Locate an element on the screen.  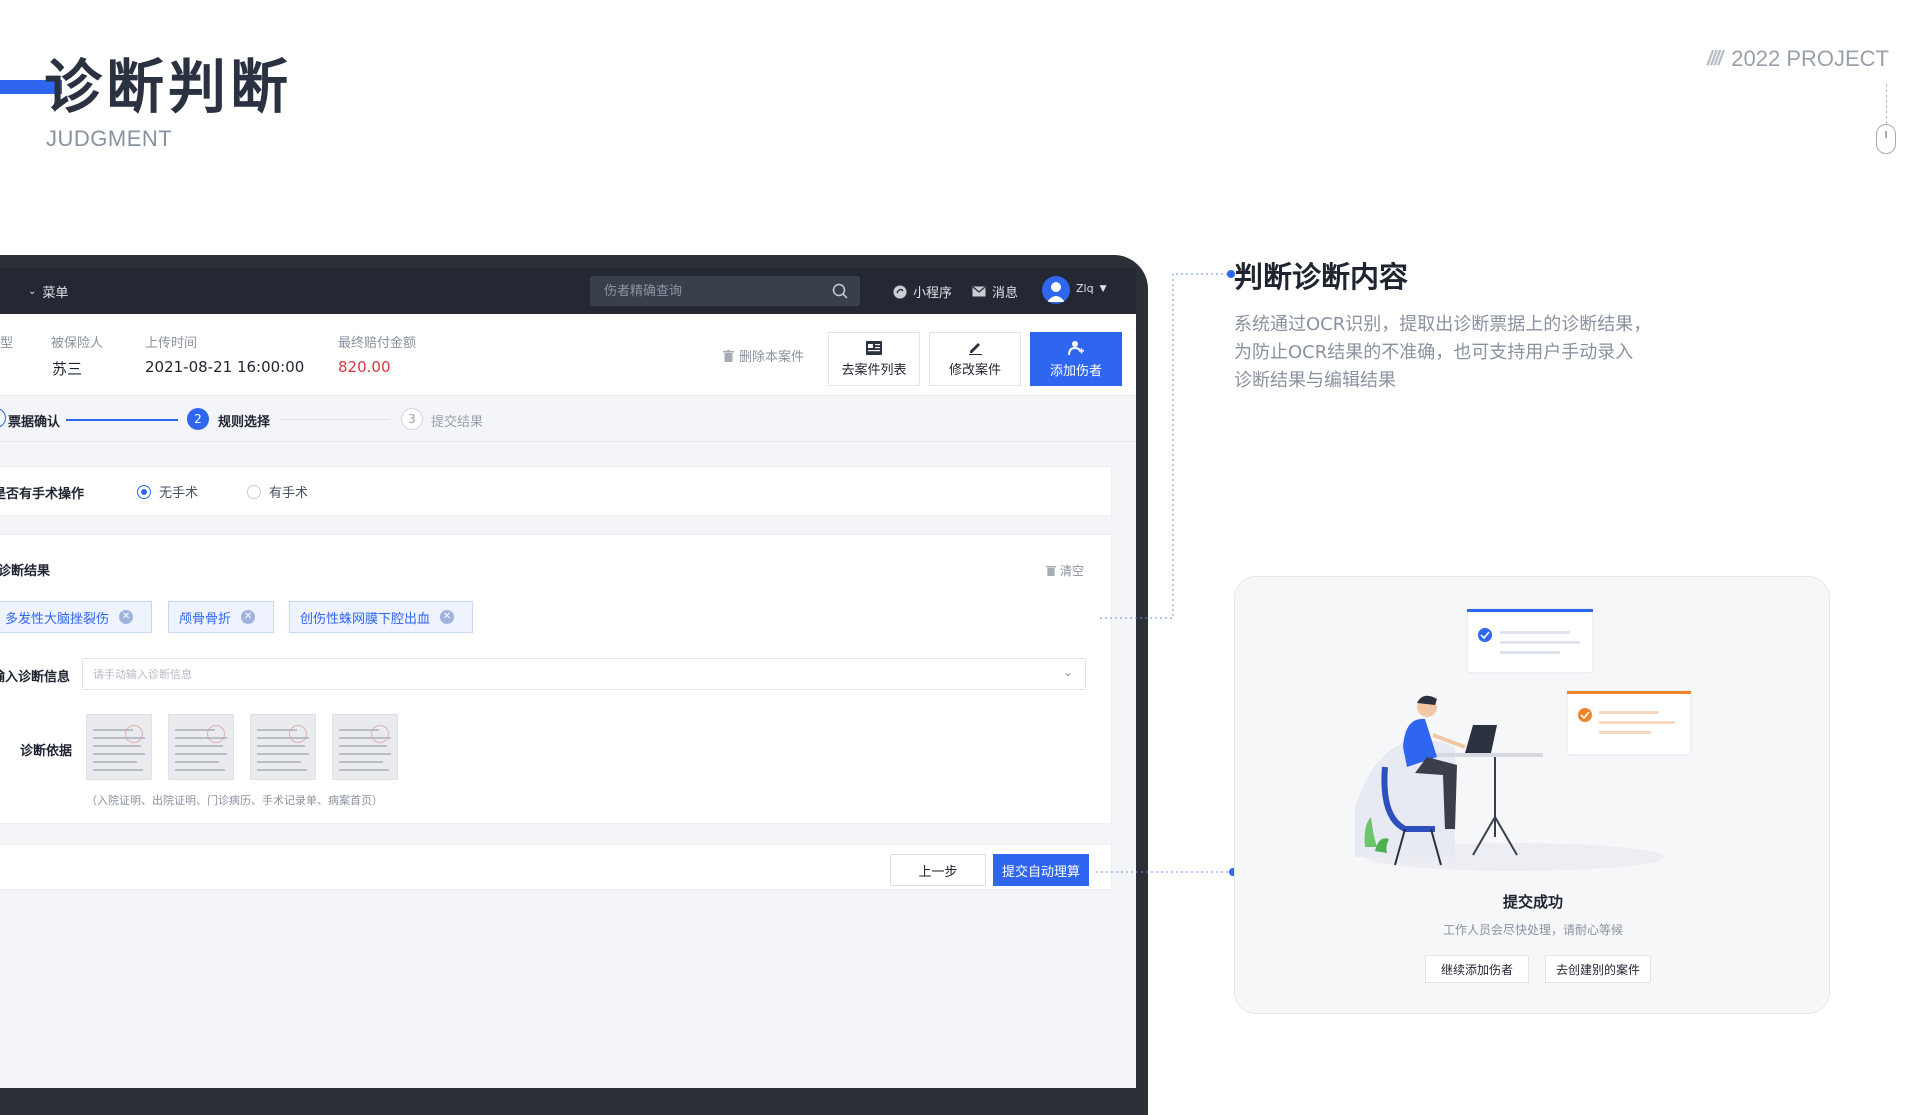
delete-case-button: 删除本案件 is located at coordinates (763, 355).